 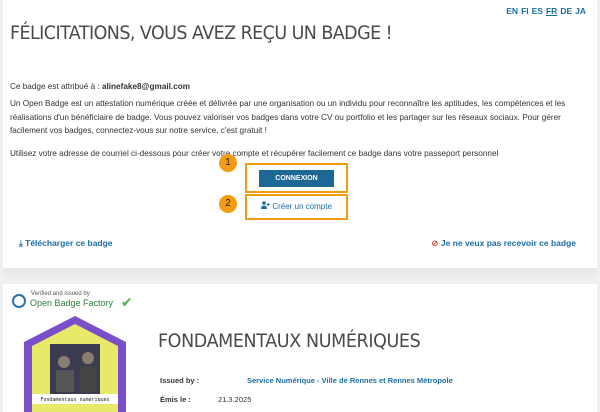 What do you see at coordinates (512, 11) in the screenshot?
I see `lang-en: EN` at bounding box center [512, 11].